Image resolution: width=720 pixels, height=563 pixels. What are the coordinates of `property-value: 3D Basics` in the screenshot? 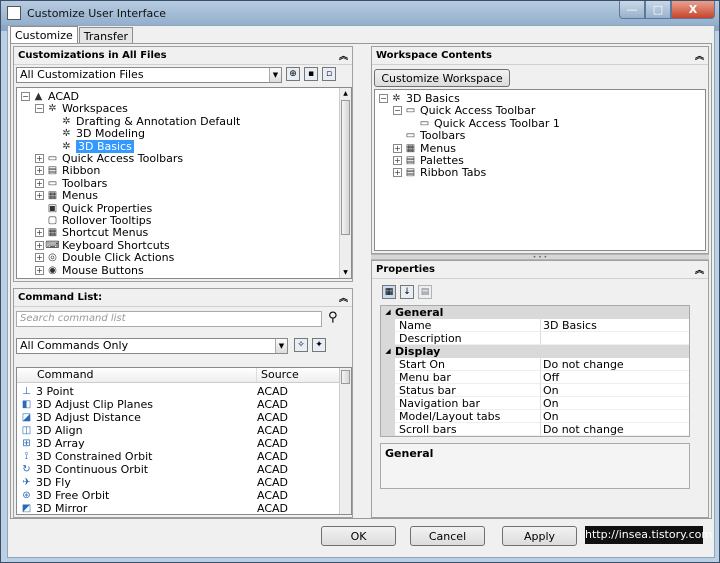 It's located at (615, 325).